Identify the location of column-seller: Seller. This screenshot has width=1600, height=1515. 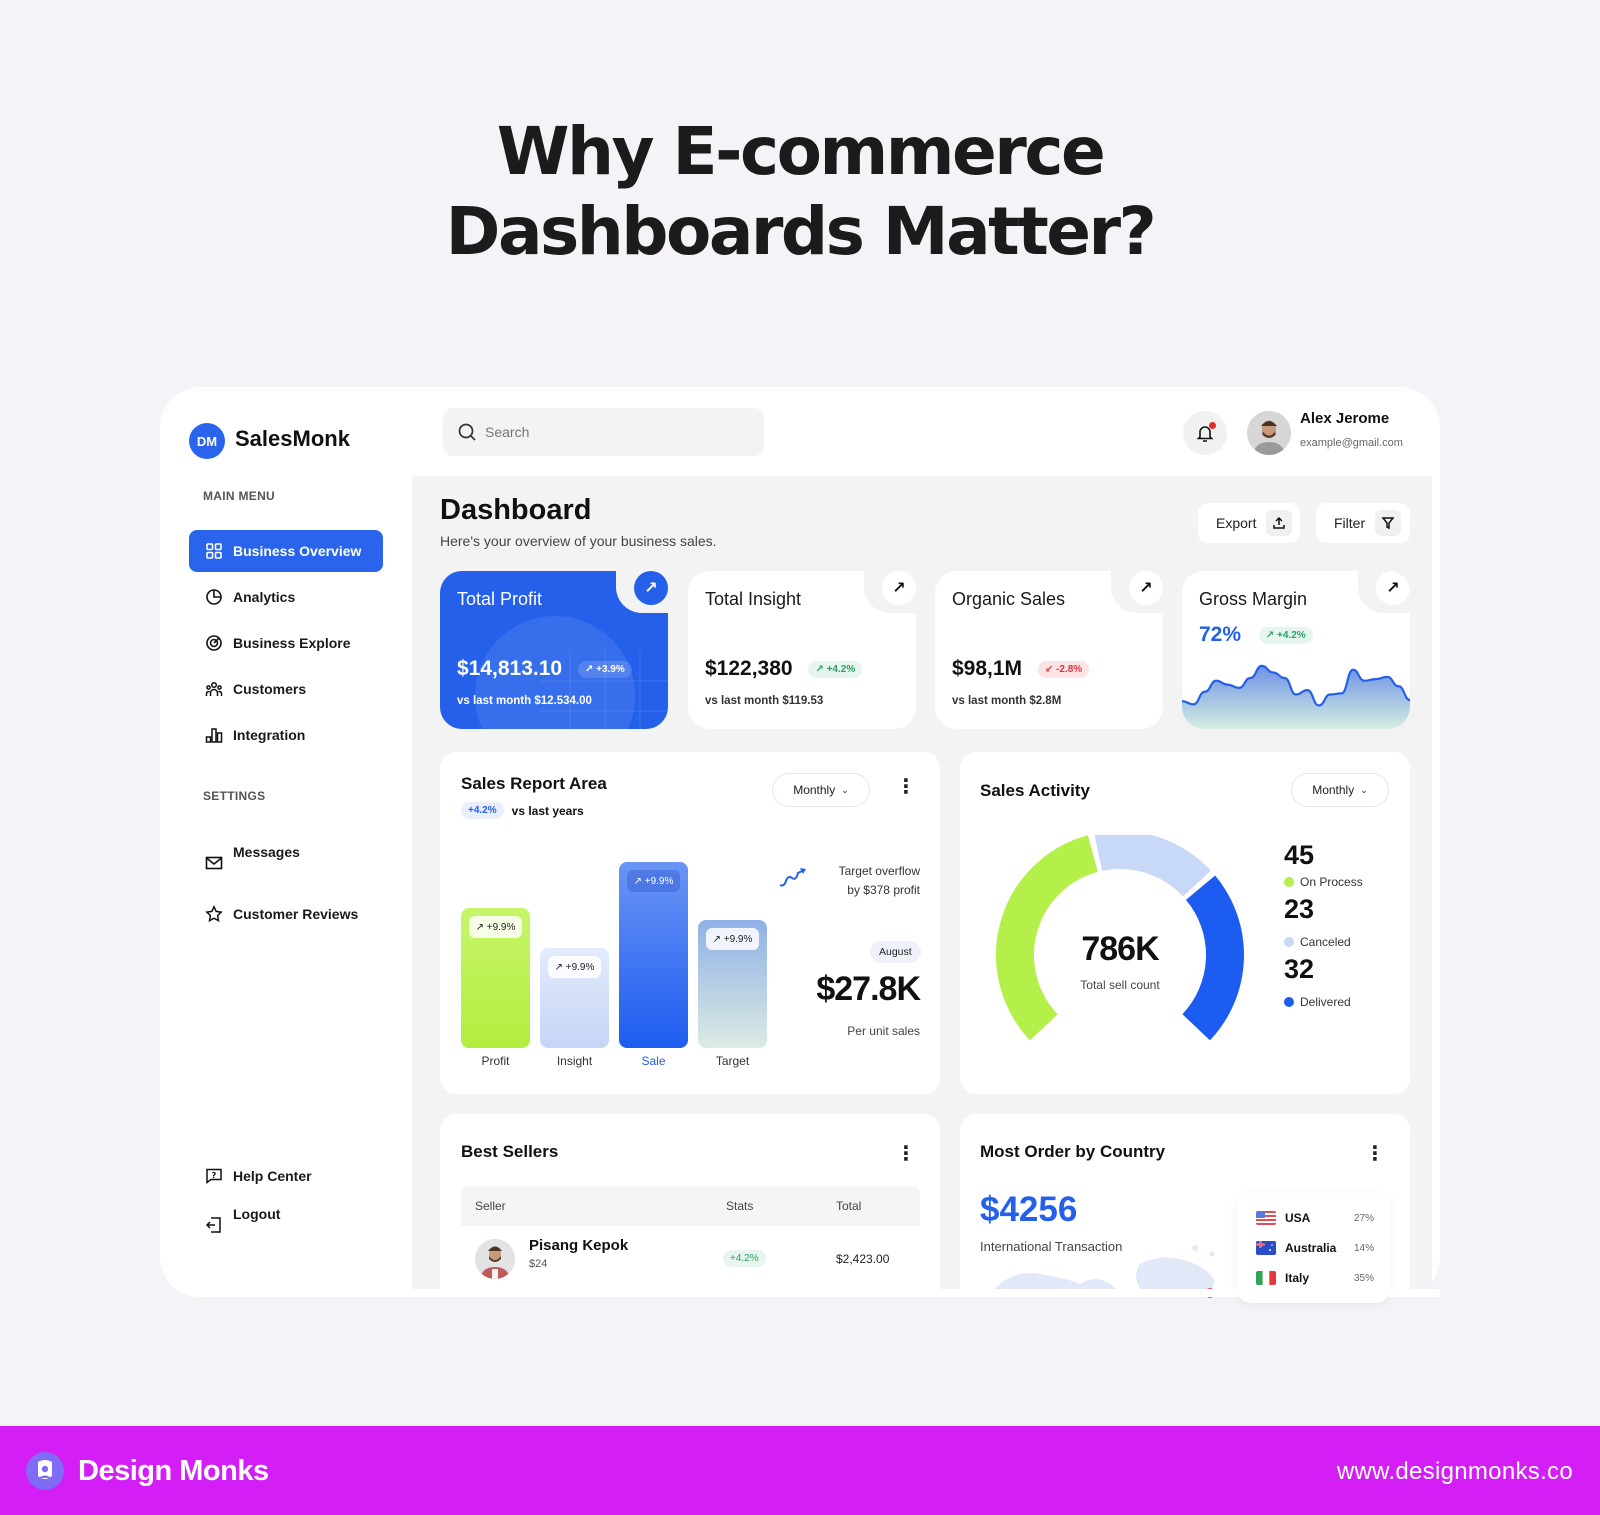
(490, 1206).